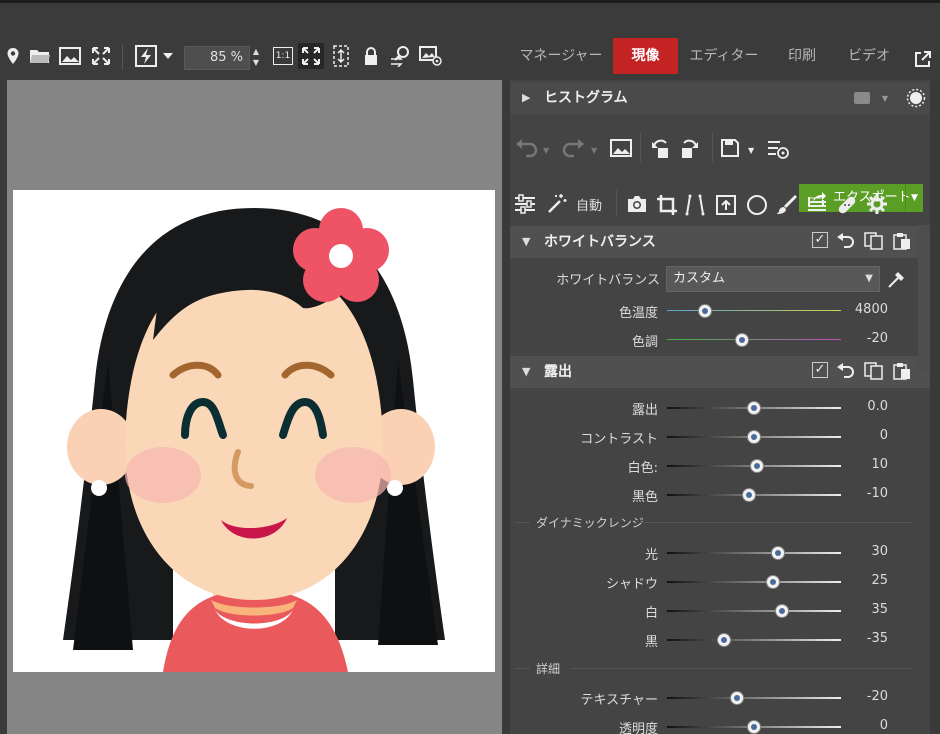  What do you see at coordinates (13, 56) in the screenshot?
I see `location-pin-icon` at bounding box center [13, 56].